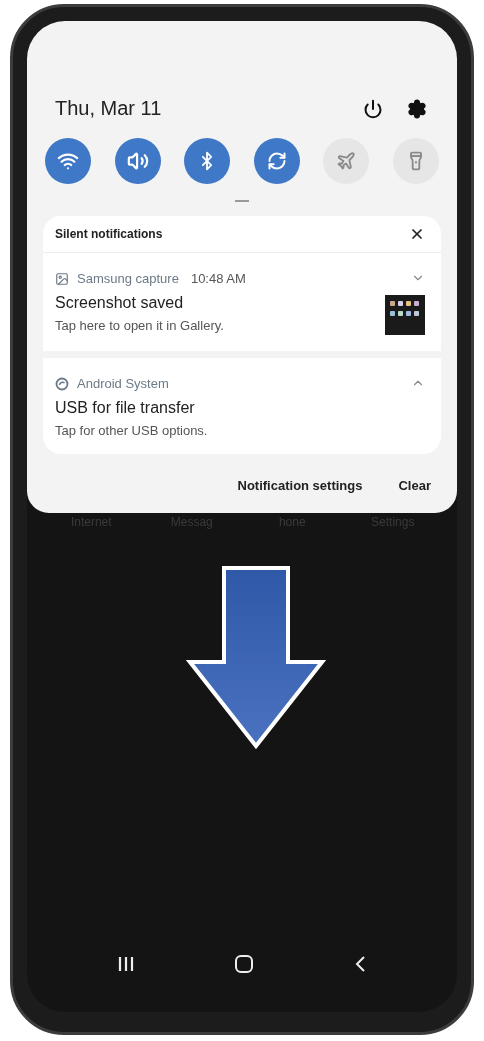 The height and width of the screenshot is (1041, 484). I want to click on speaker-icon, so click(137, 161).